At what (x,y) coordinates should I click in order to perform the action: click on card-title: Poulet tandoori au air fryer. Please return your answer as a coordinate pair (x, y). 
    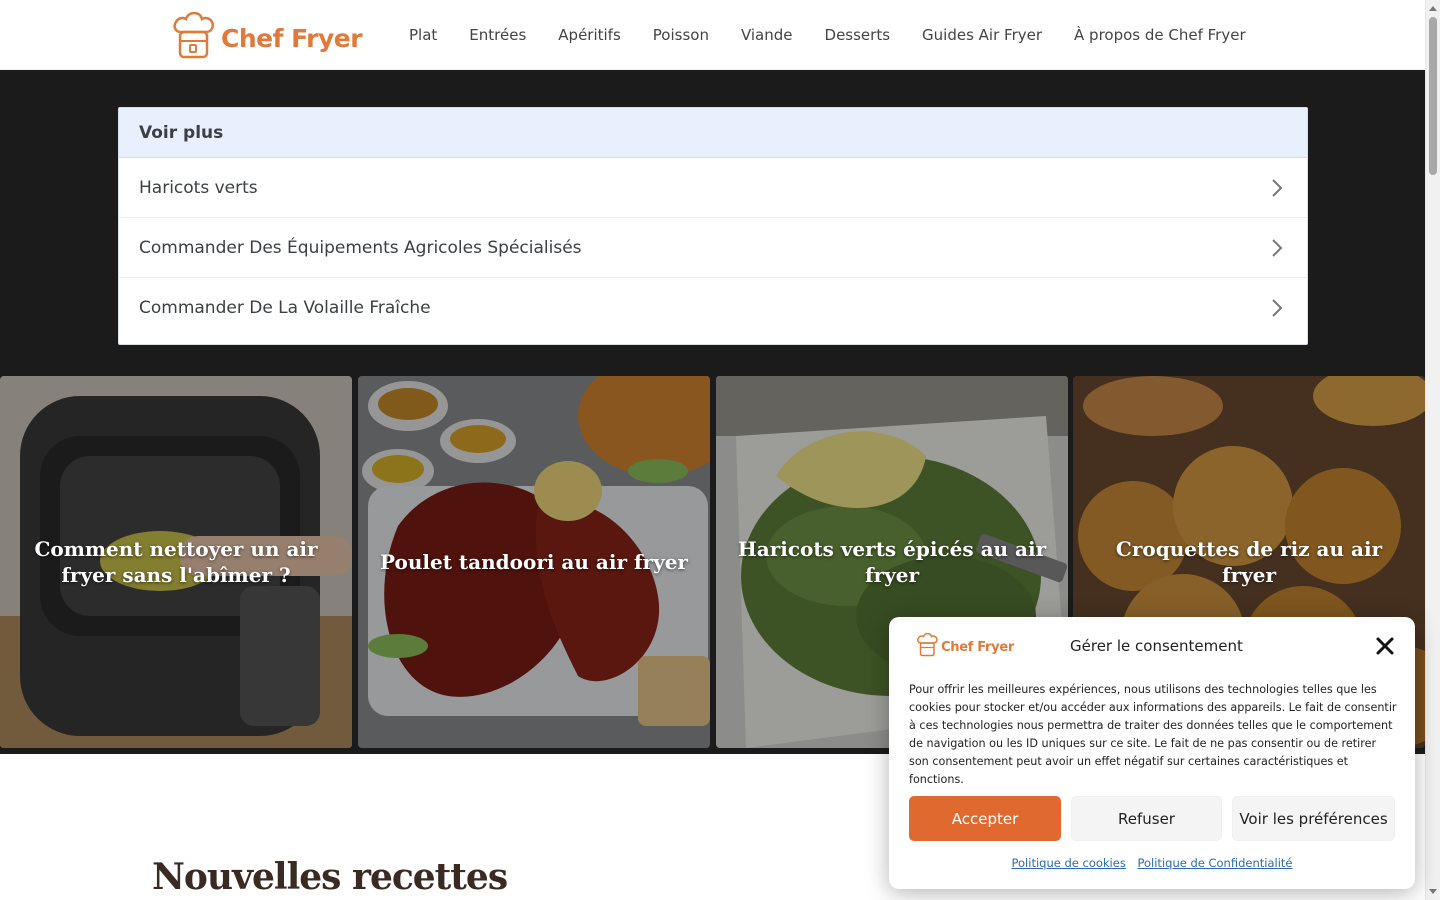
    Looking at the image, I should click on (534, 562).